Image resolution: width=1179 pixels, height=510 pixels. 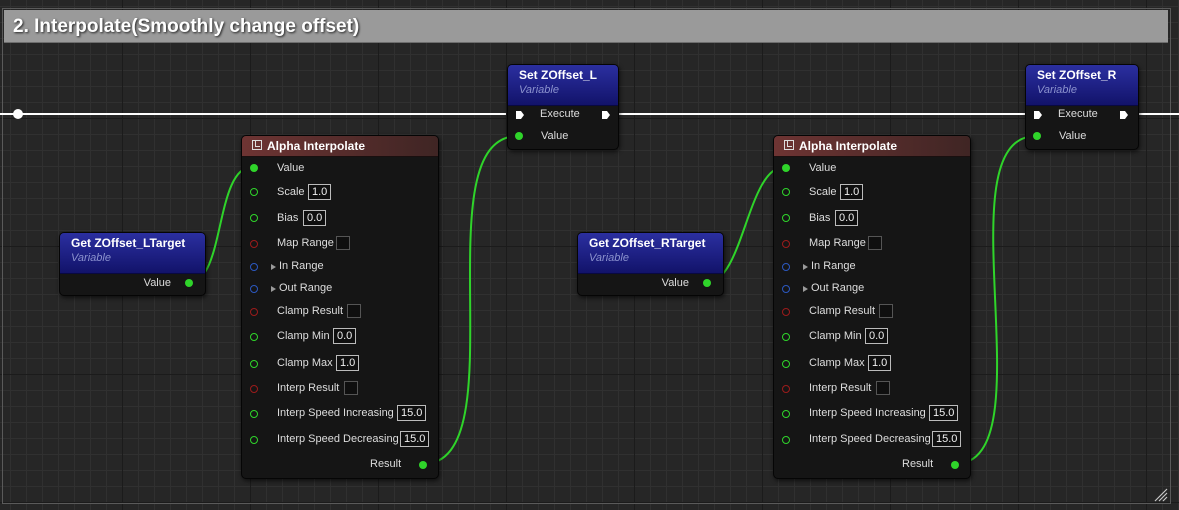 I want to click on node-title: Set ZOffset_L, so click(x=558, y=75).